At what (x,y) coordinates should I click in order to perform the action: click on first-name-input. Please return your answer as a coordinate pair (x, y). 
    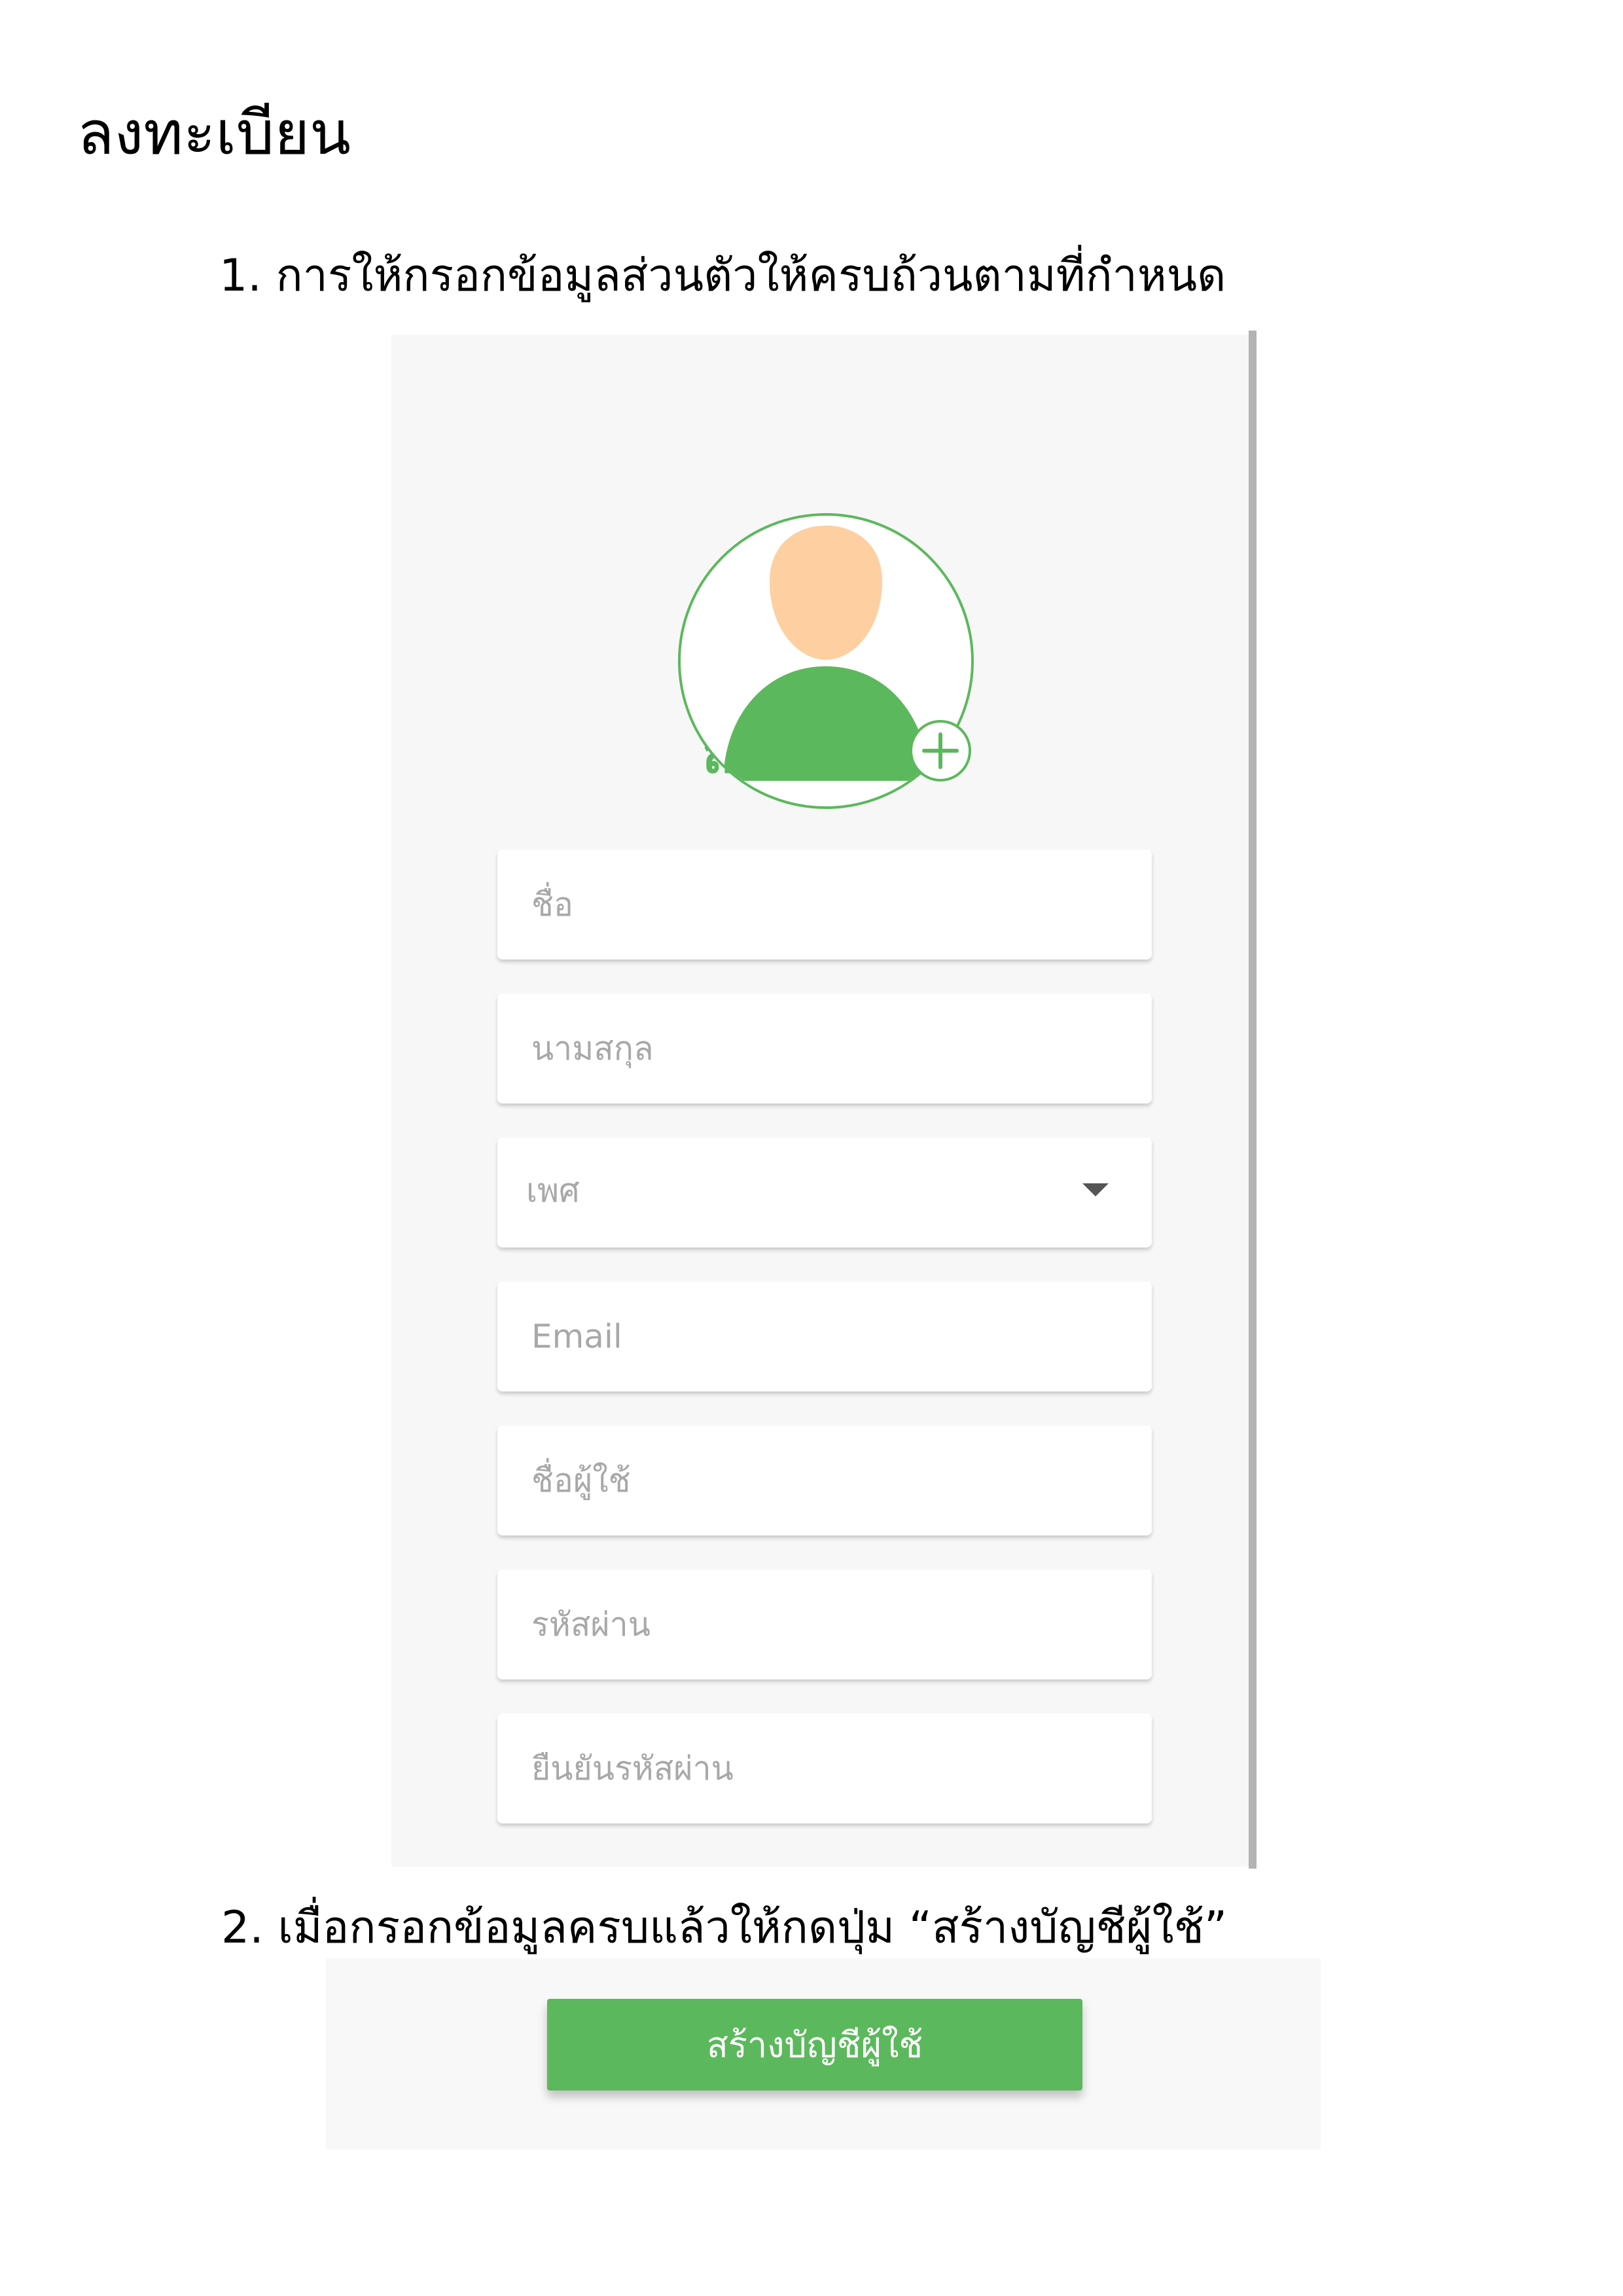
    Looking at the image, I should click on (825, 905).